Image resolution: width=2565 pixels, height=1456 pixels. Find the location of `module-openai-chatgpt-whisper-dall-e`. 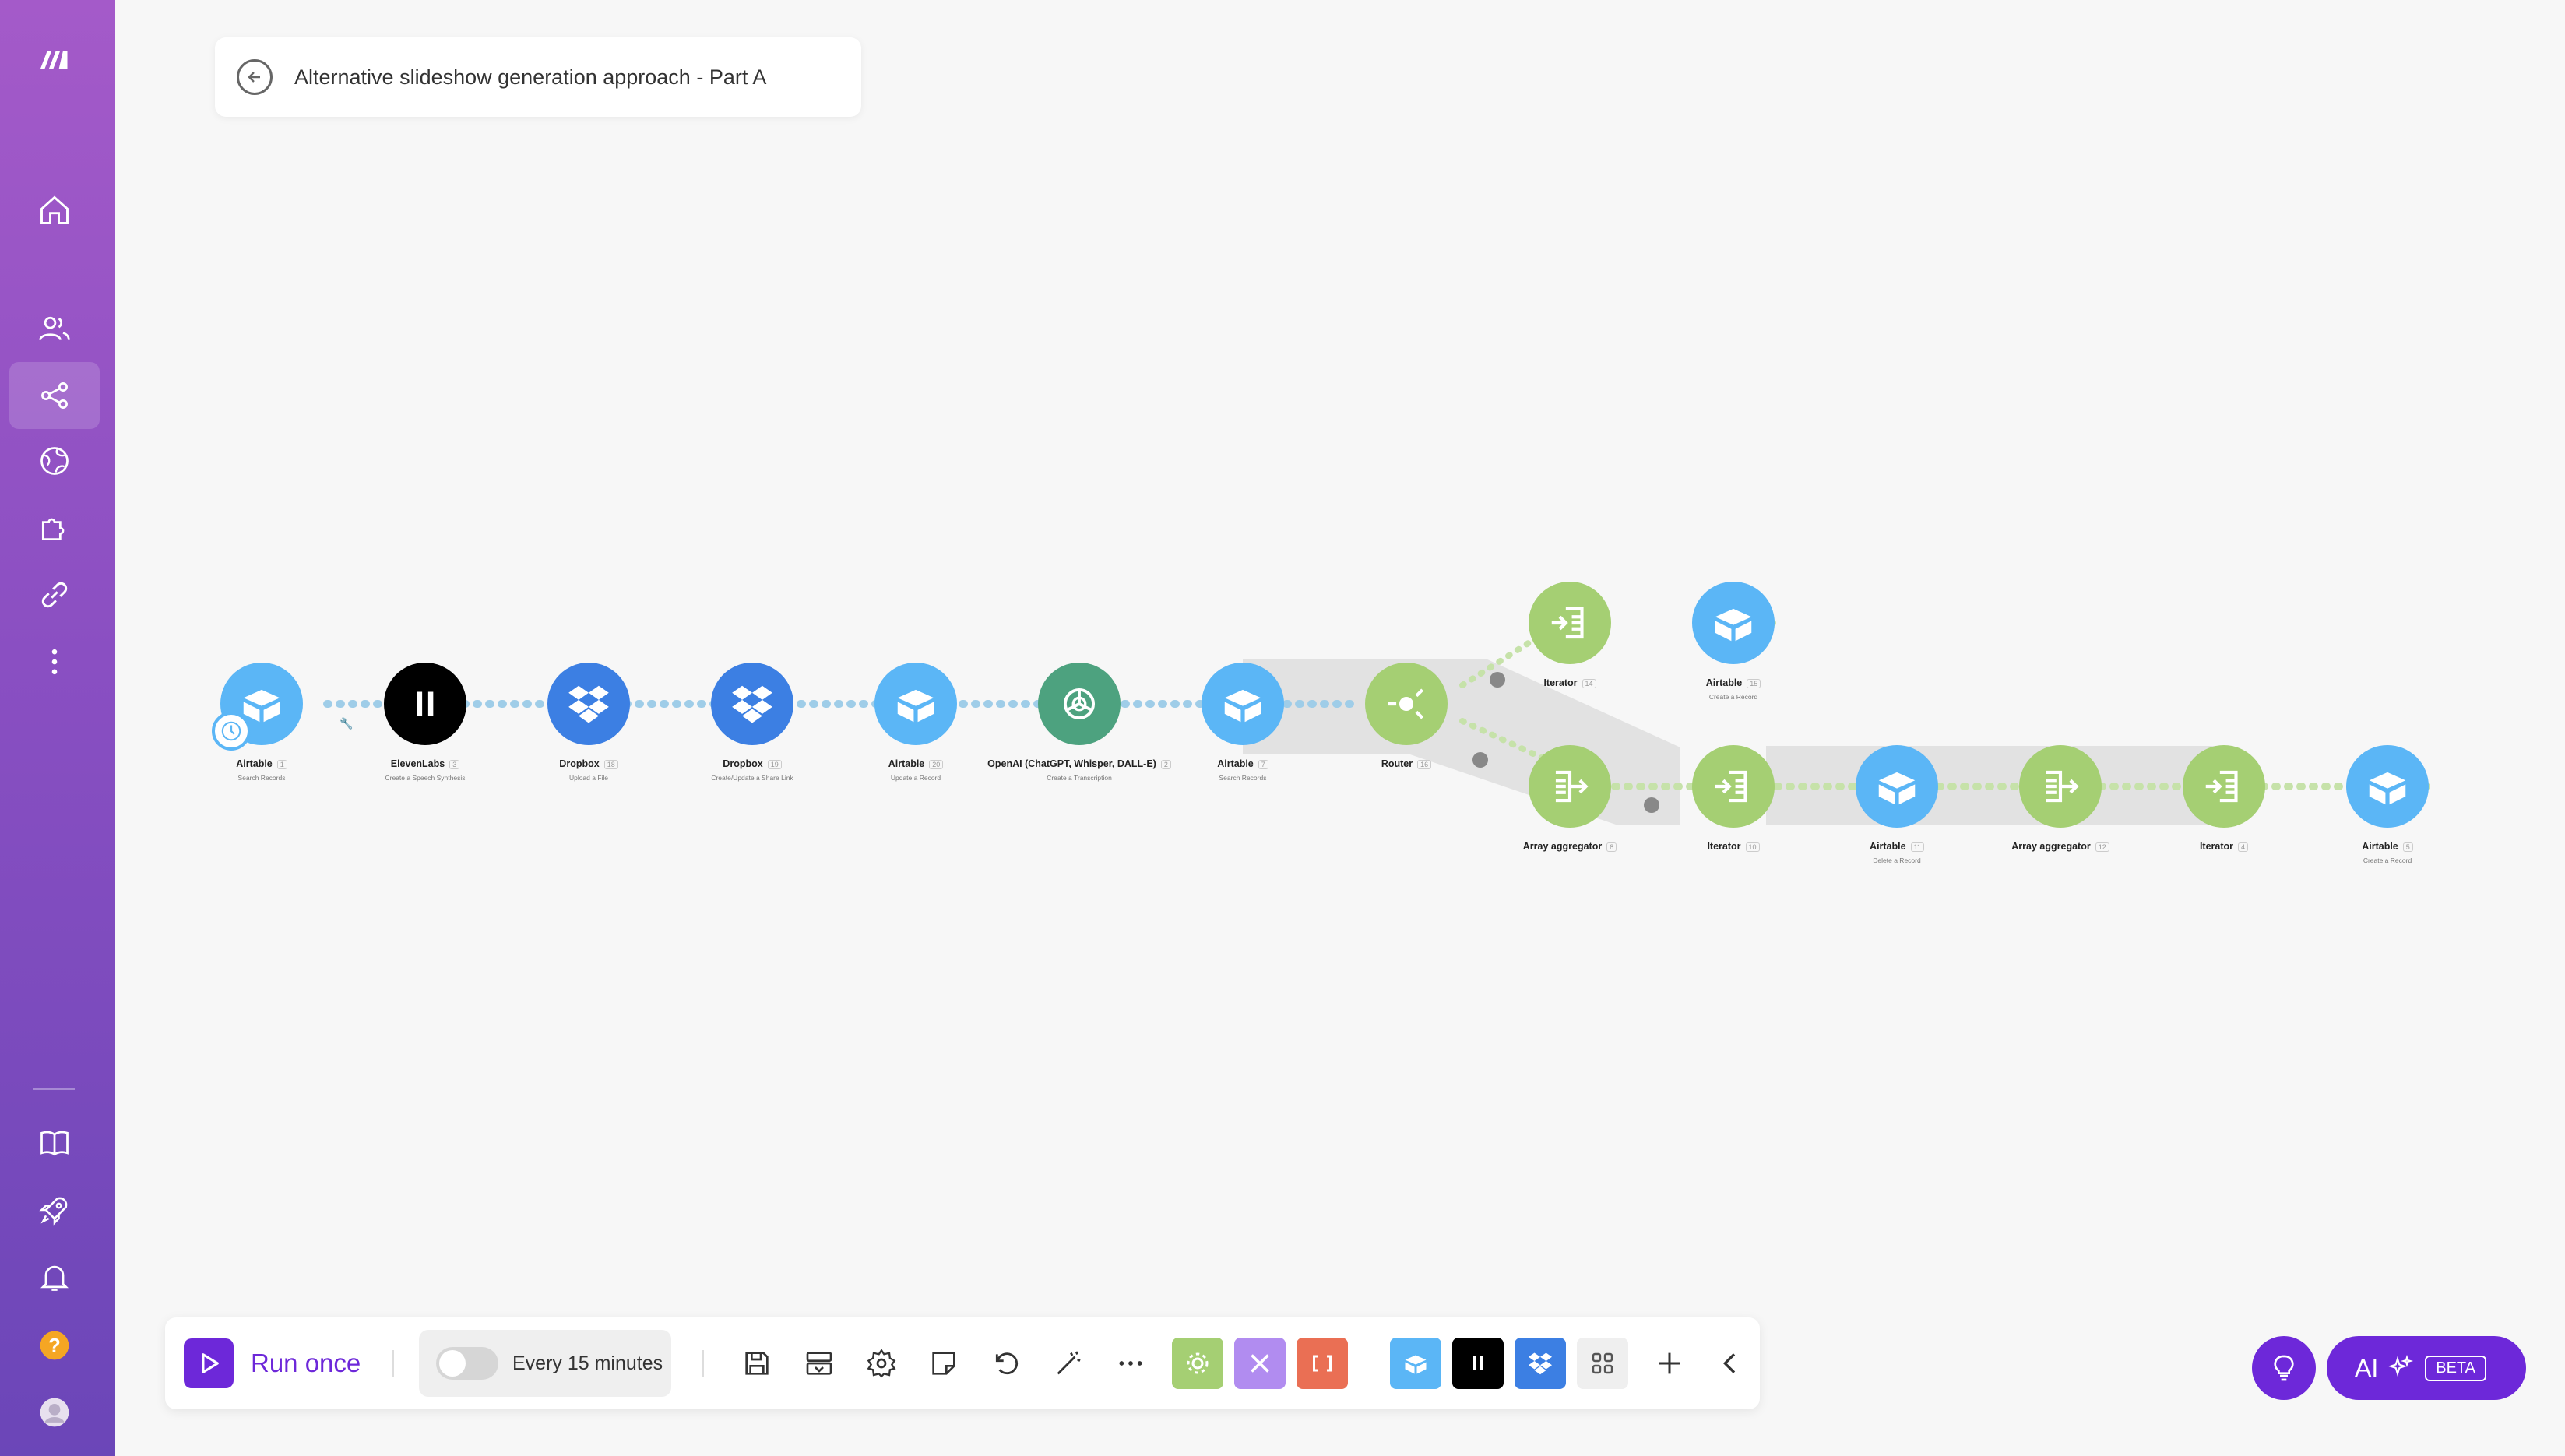

module-openai-chatgpt-whisper-dall-e is located at coordinates (1079, 704).